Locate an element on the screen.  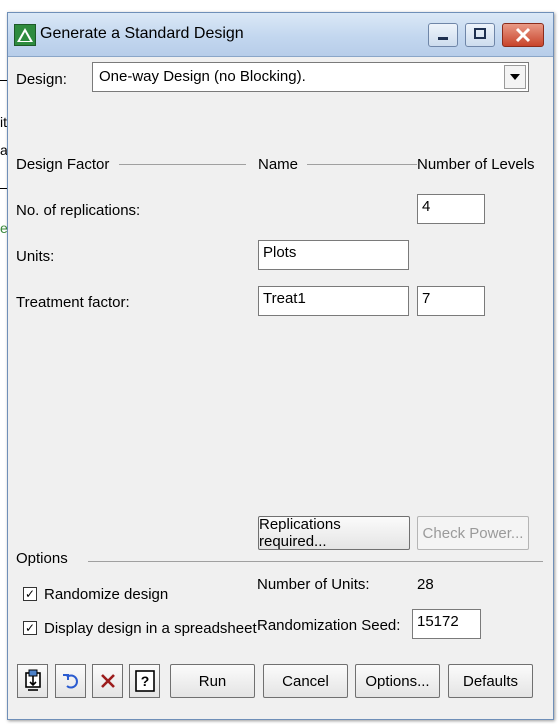
maximize-button is located at coordinates (480, 35).